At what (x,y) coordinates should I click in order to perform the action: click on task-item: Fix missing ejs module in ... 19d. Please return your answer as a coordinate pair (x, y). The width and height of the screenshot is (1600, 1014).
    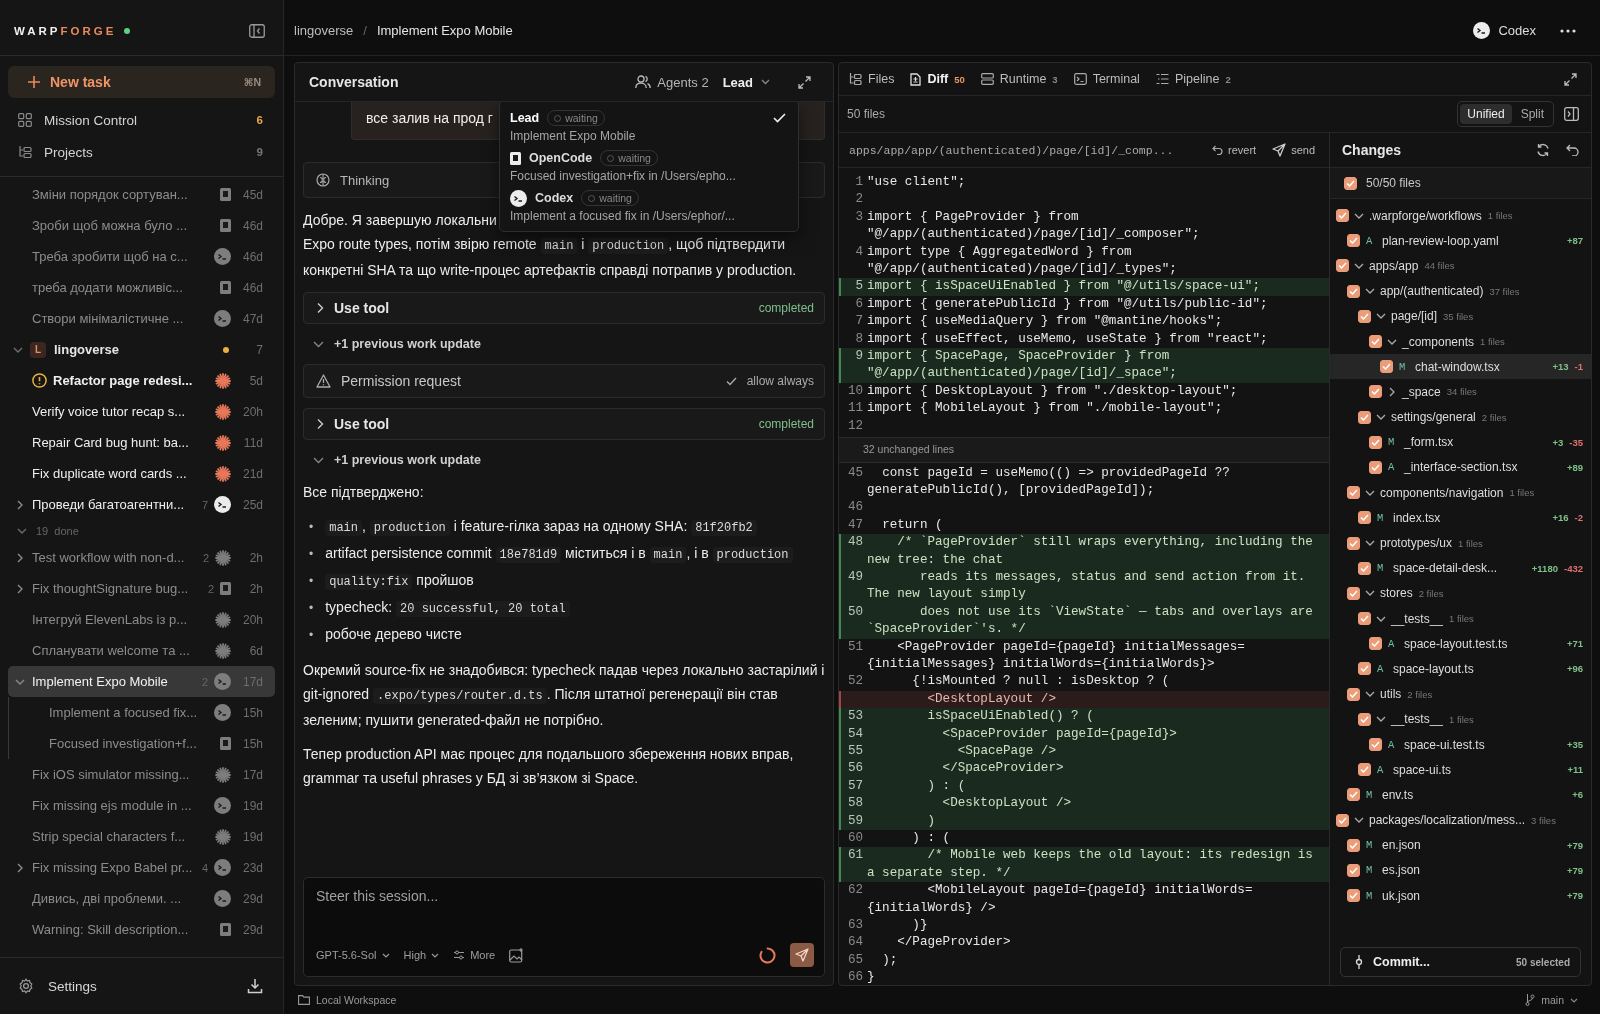
    Looking at the image, I should click on (141, 805).